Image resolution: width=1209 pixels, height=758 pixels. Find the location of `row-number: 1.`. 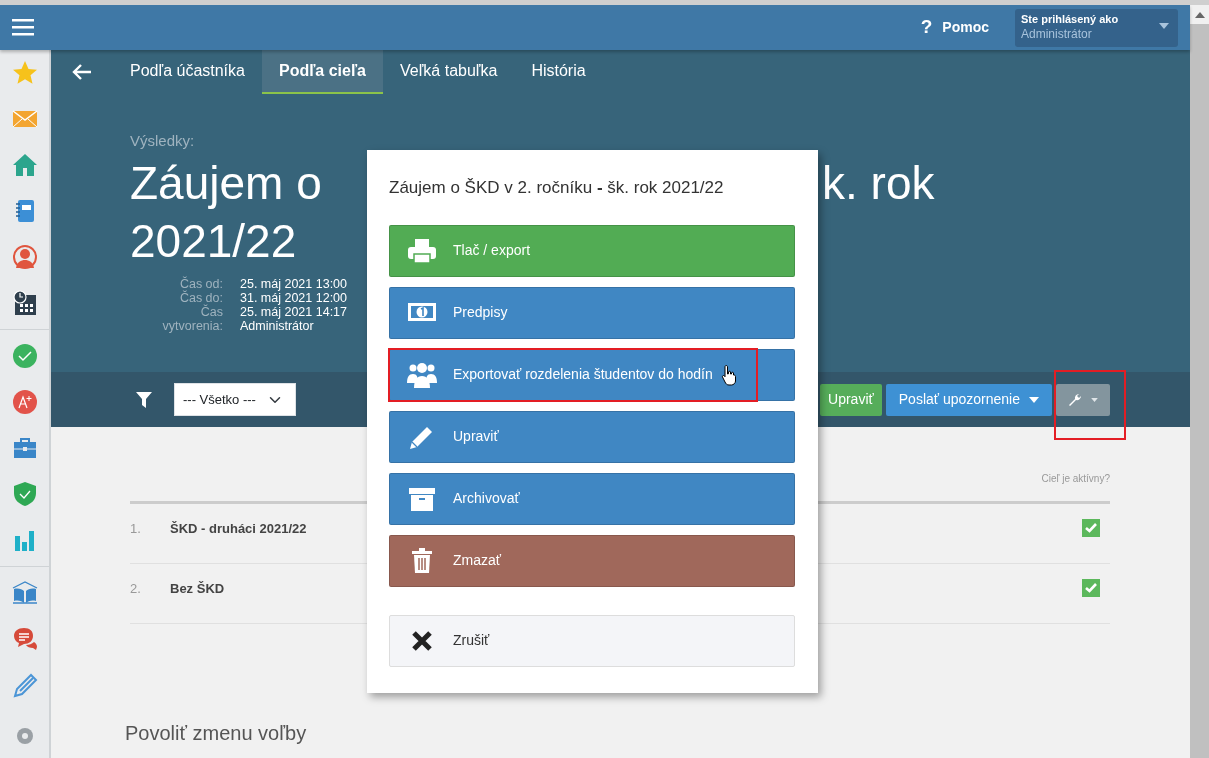

row-number: 1. is located at coordinates (136, 529).